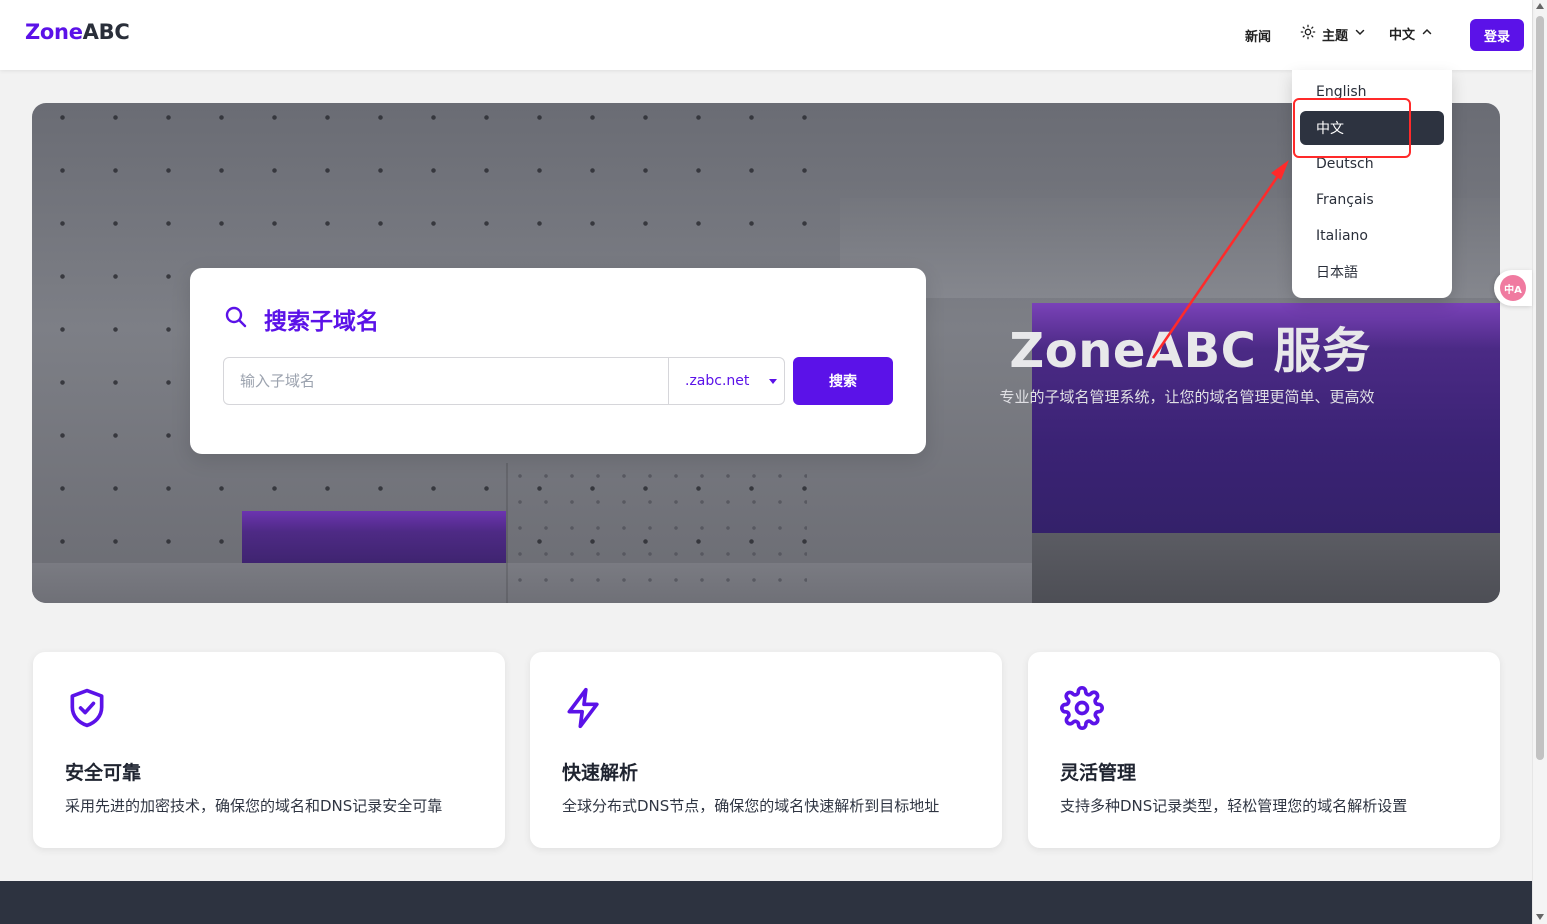  Describe the element at coordinates (103, 773) in the screenshot. I see `feature-title: 安全可靠` at that location.